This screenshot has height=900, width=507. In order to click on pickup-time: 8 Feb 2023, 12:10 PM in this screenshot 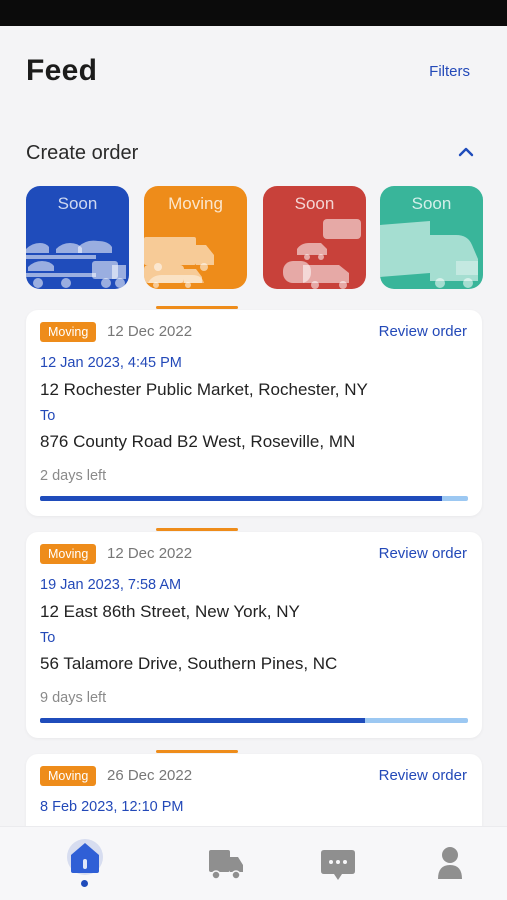, I will do `click(112, 807)`.